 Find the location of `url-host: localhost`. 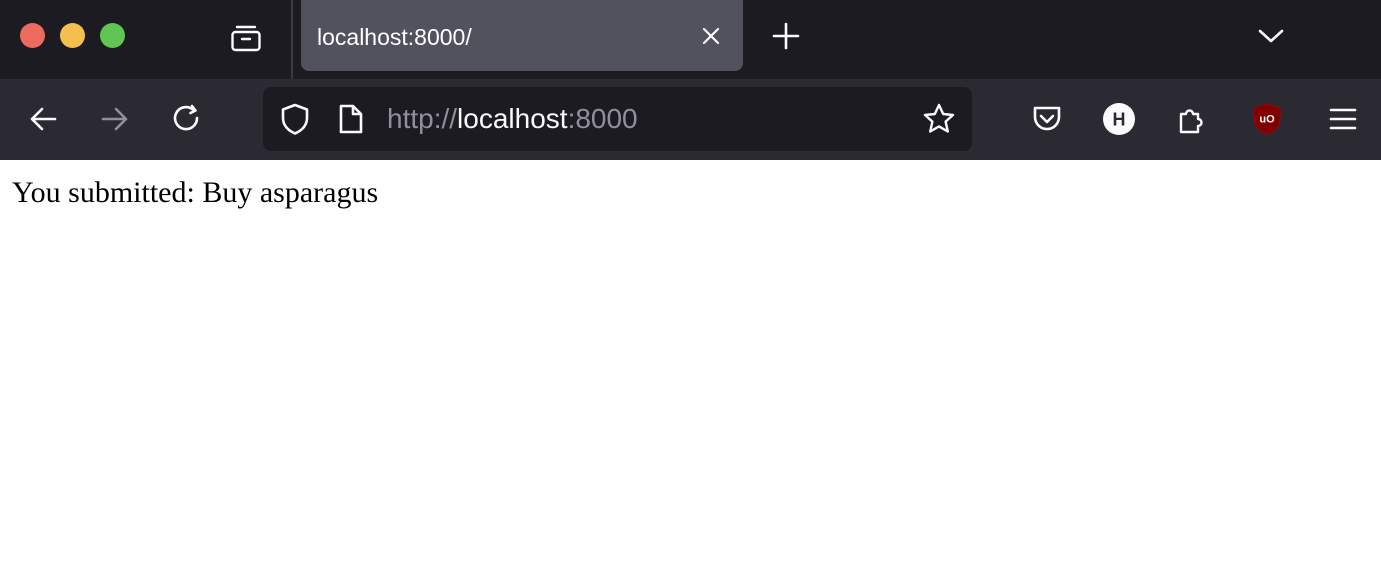

url-host: localhost is located at coordinates (512, 118).